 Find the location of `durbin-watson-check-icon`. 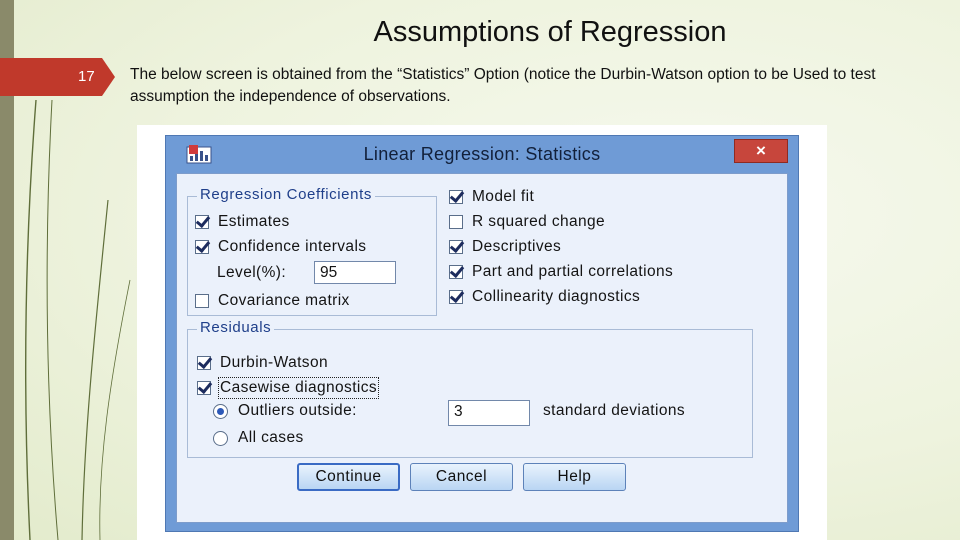

durbin-watson-check-icon is located at coordinates (204, 363).